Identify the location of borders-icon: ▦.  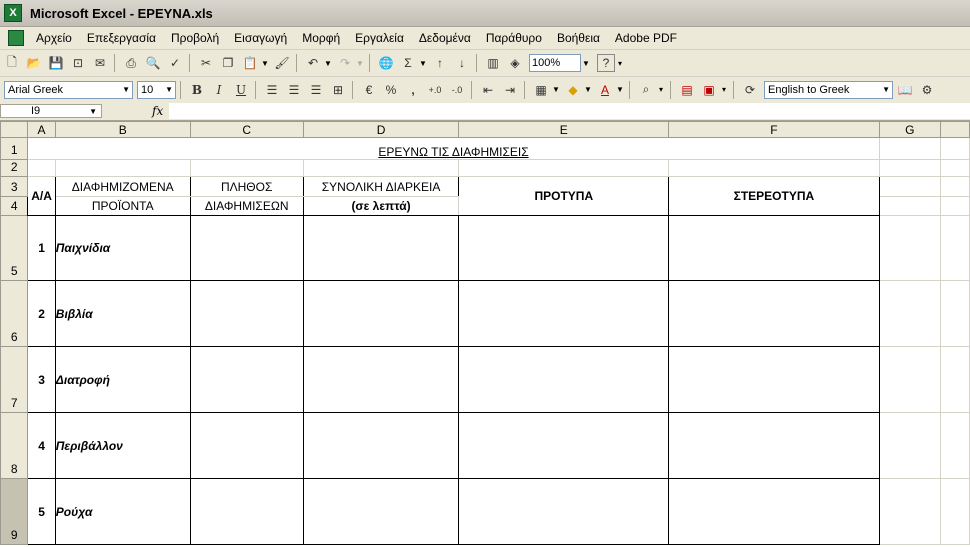
(541, 90).